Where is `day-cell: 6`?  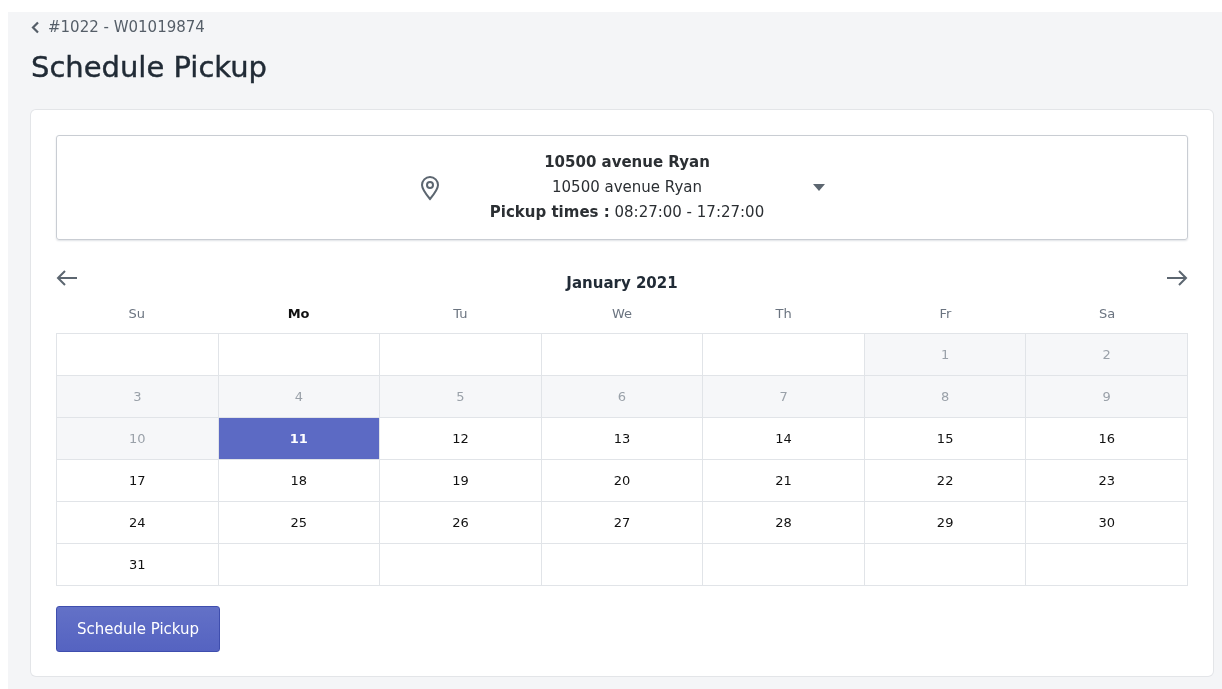 day-cell: 6 is located at coordinates (622, 397).